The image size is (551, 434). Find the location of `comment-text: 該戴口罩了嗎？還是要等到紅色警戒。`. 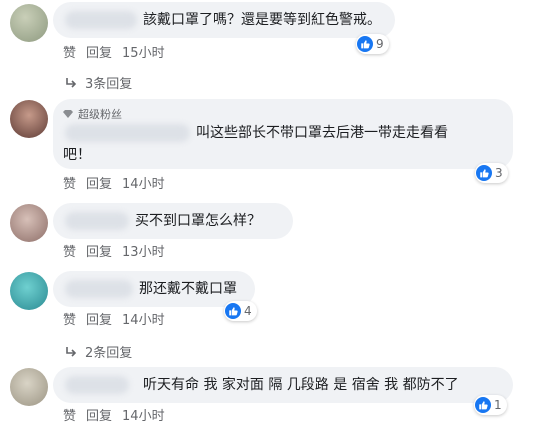

comment-text: 該戴口罩了嗎？還是要等到紅色警戒。 is located at coordinates (262, 20).